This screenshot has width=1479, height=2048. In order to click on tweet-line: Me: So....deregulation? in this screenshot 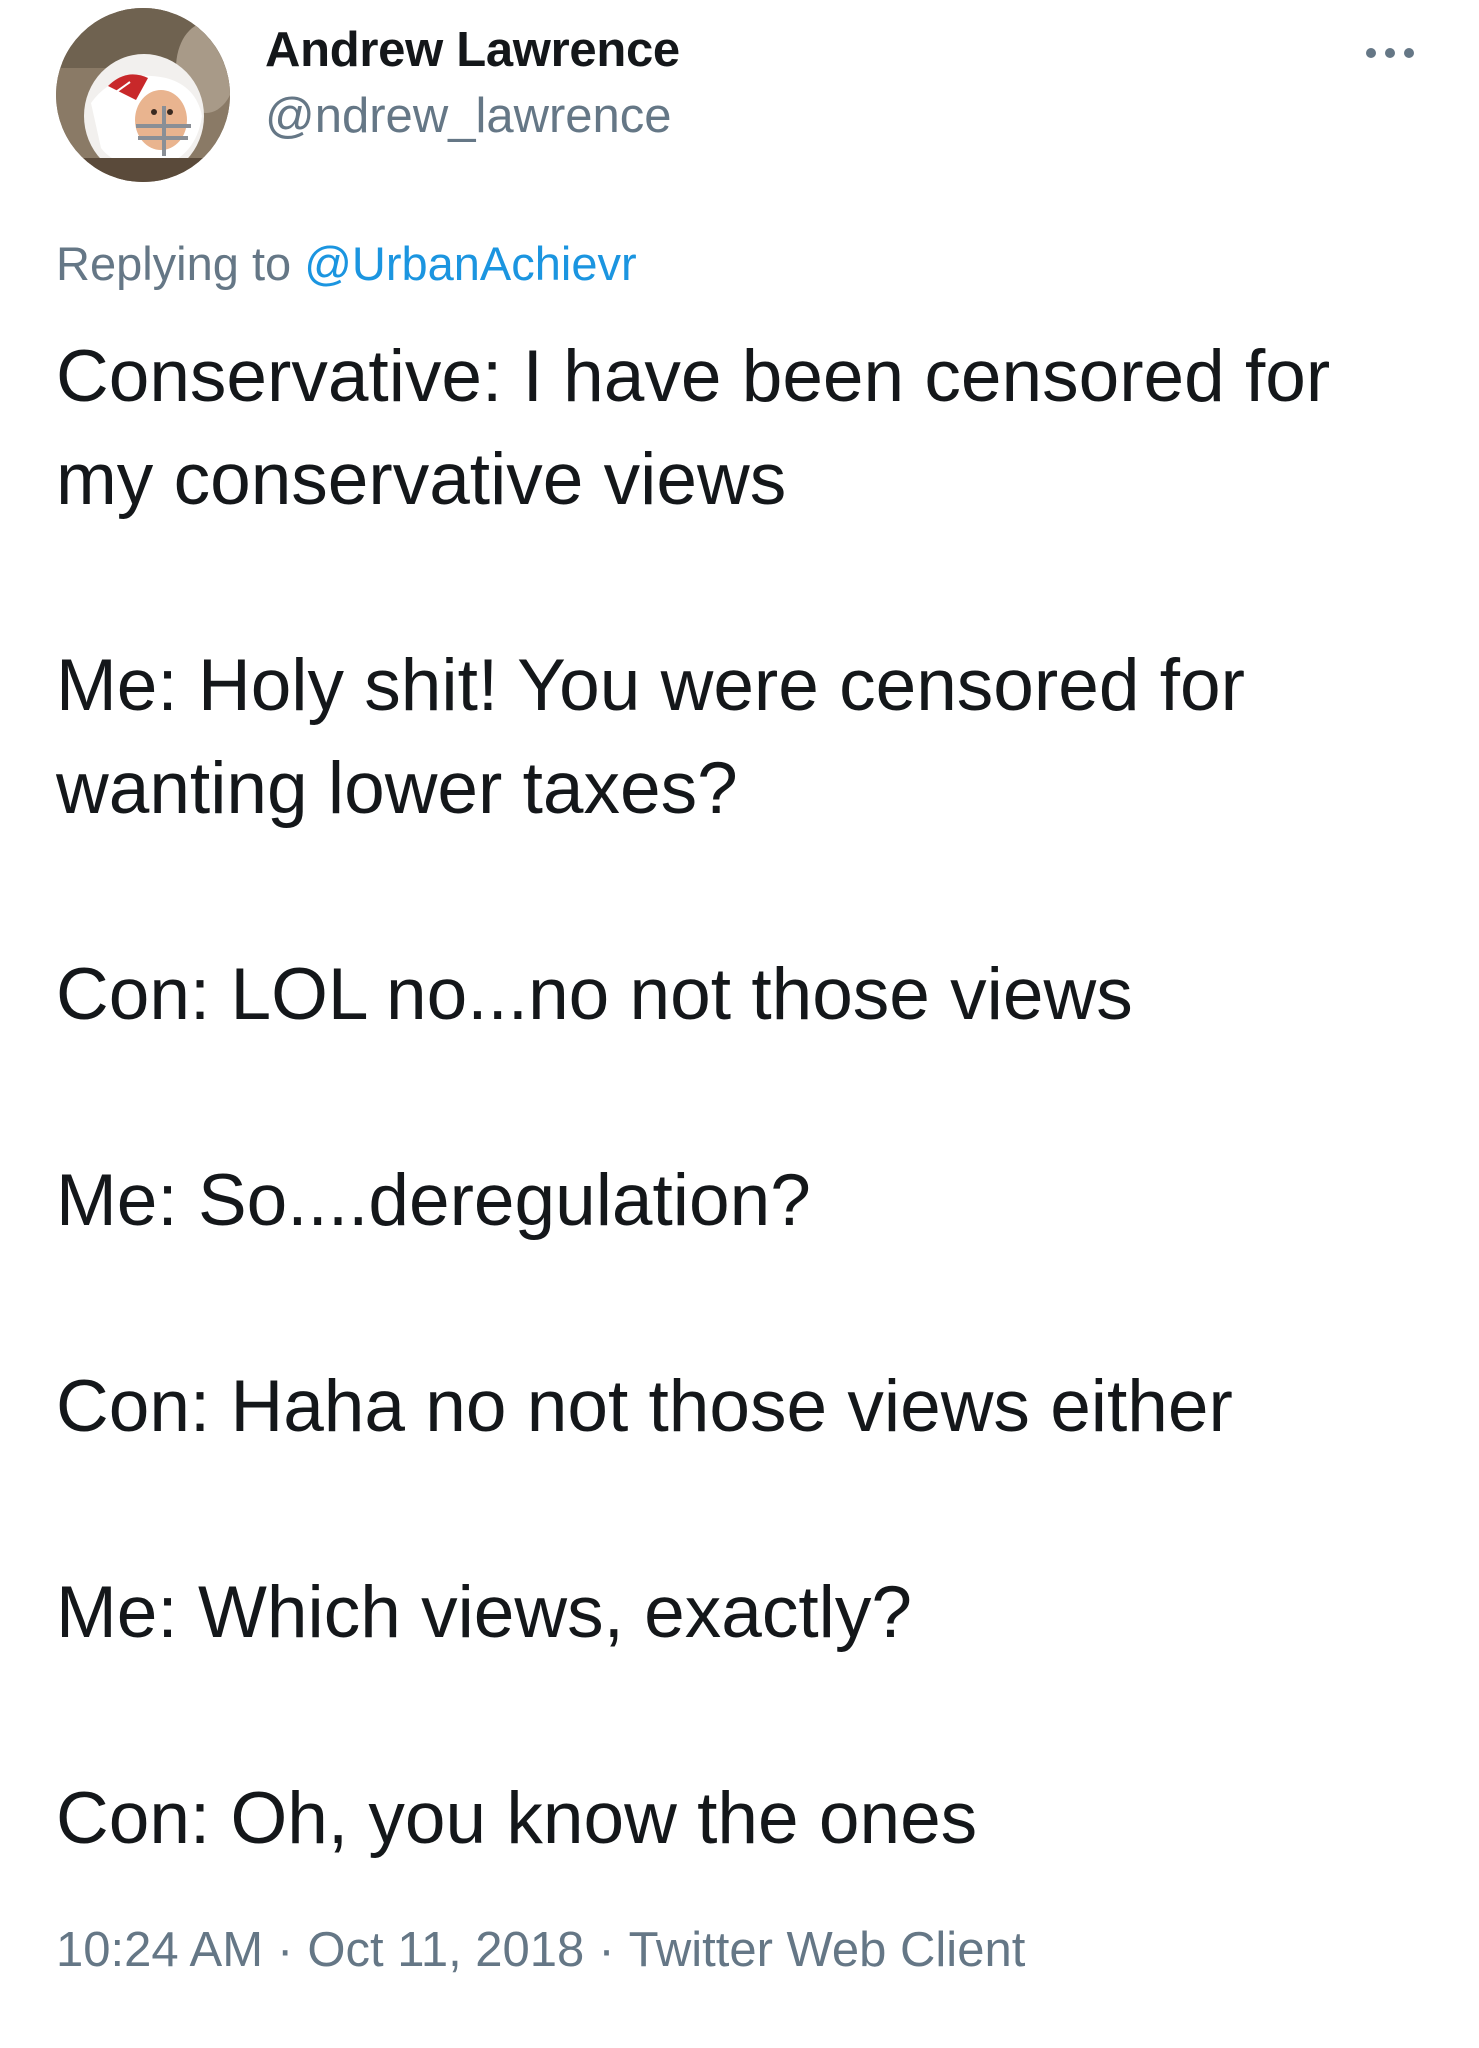, I will do `click(433, 1200)`.